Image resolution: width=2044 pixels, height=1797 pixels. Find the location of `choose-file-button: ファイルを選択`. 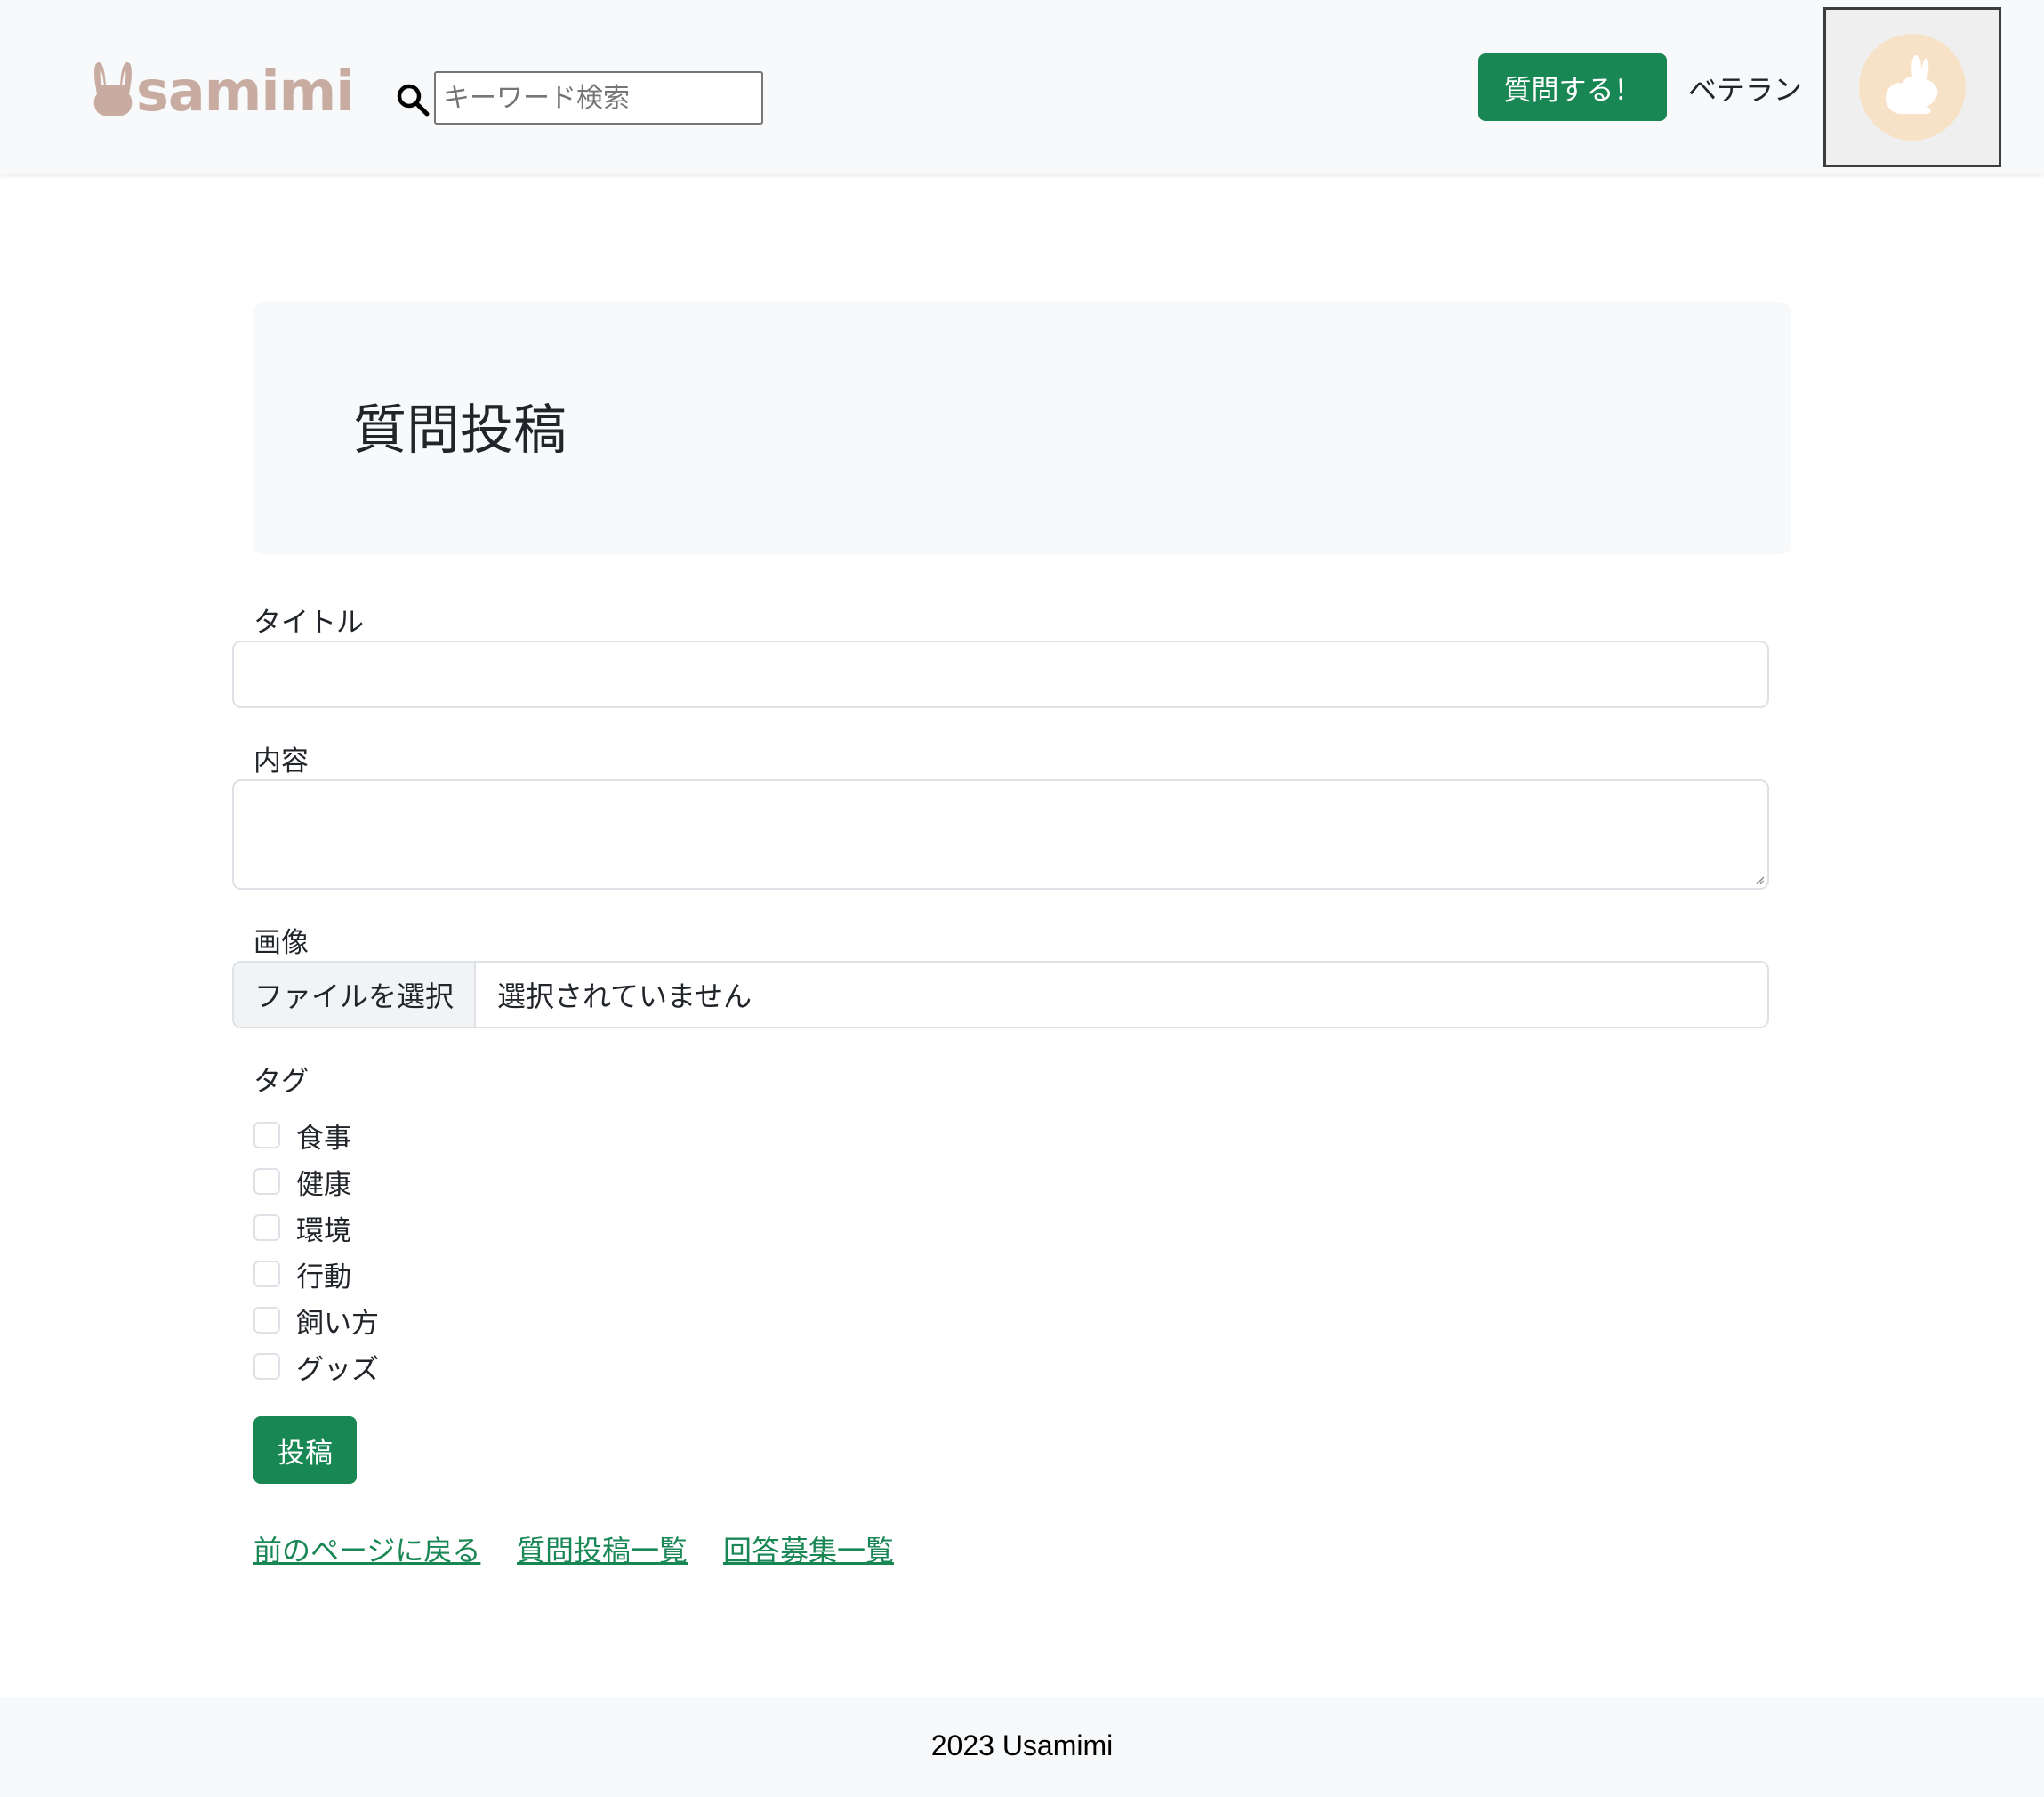

choose-file-button: ファイルを選択 is located at coordinates (355, 995).